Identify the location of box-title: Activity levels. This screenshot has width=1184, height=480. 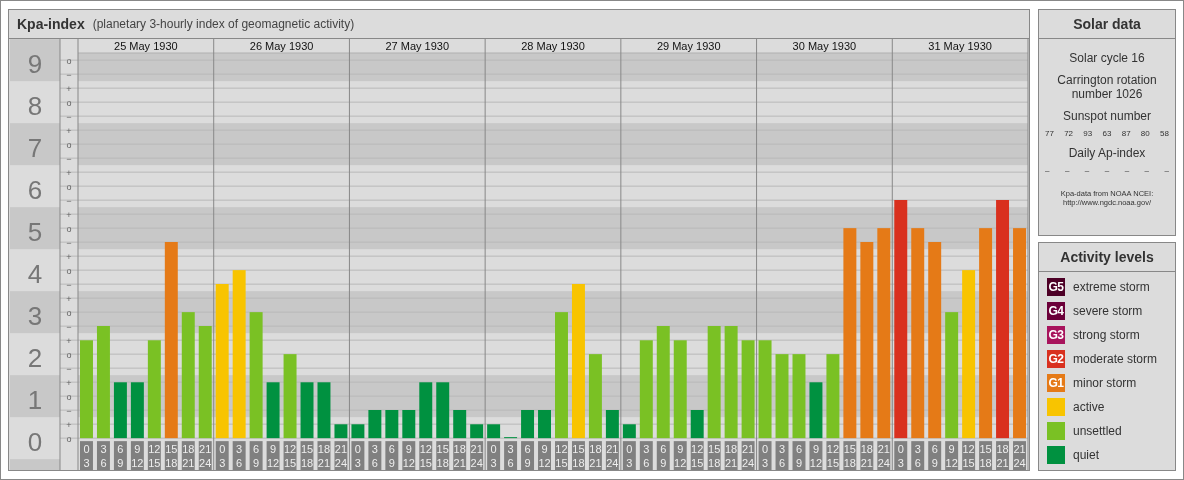
(1107, 257).